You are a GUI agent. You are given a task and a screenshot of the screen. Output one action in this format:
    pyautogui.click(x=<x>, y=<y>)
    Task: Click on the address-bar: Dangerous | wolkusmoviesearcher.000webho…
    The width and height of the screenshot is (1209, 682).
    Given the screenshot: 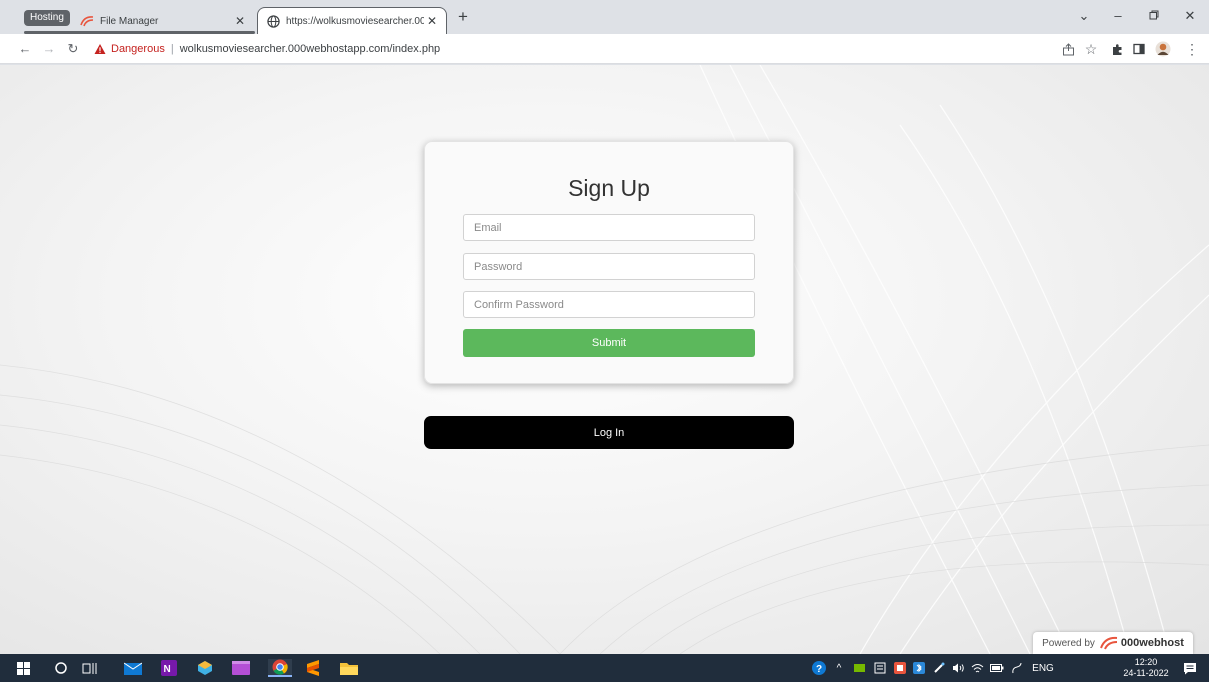 What is the action you would take?
    pyautogui.click(x=279, y=49)
    